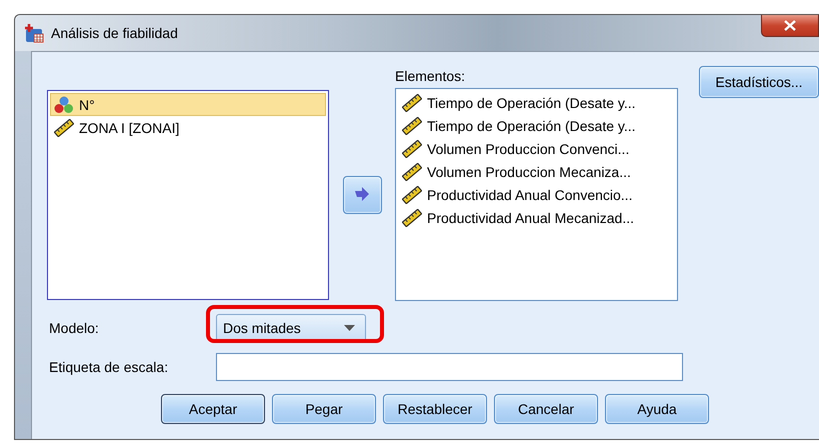 This screenshot has width=819, height=443. What do you see at coordinates (188, 127) in the screenshot?
I see `variable-item: ZONA I [ZONAI]` at bounding box center [188, 127].